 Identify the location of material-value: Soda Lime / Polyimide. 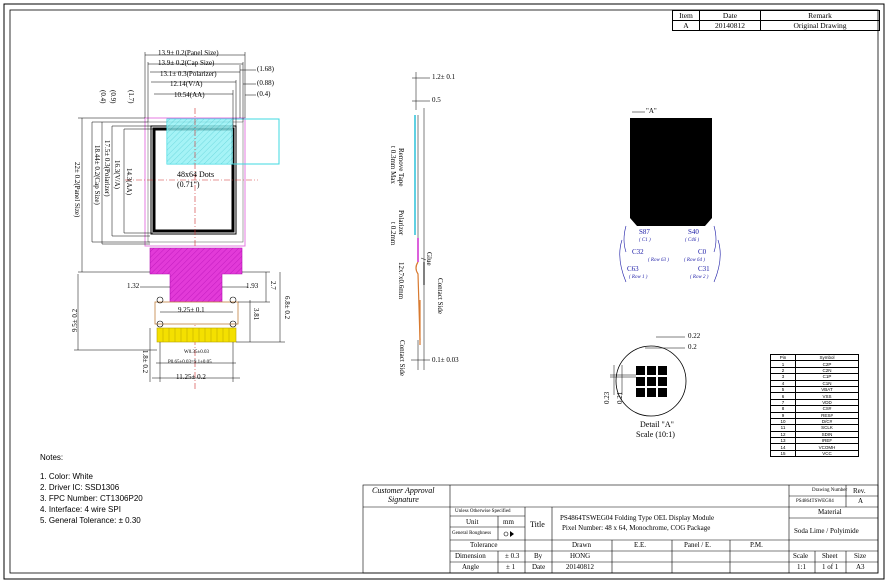
(826, 531).